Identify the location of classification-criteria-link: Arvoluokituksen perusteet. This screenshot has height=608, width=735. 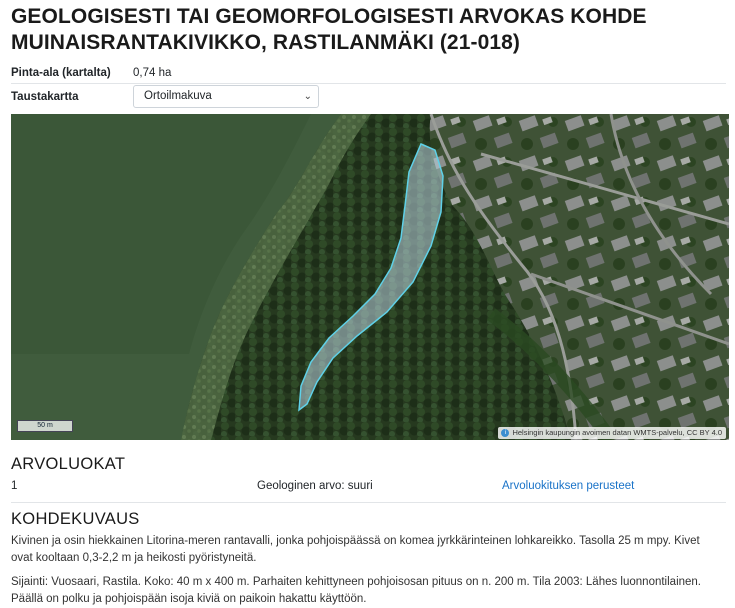
(568, 486).